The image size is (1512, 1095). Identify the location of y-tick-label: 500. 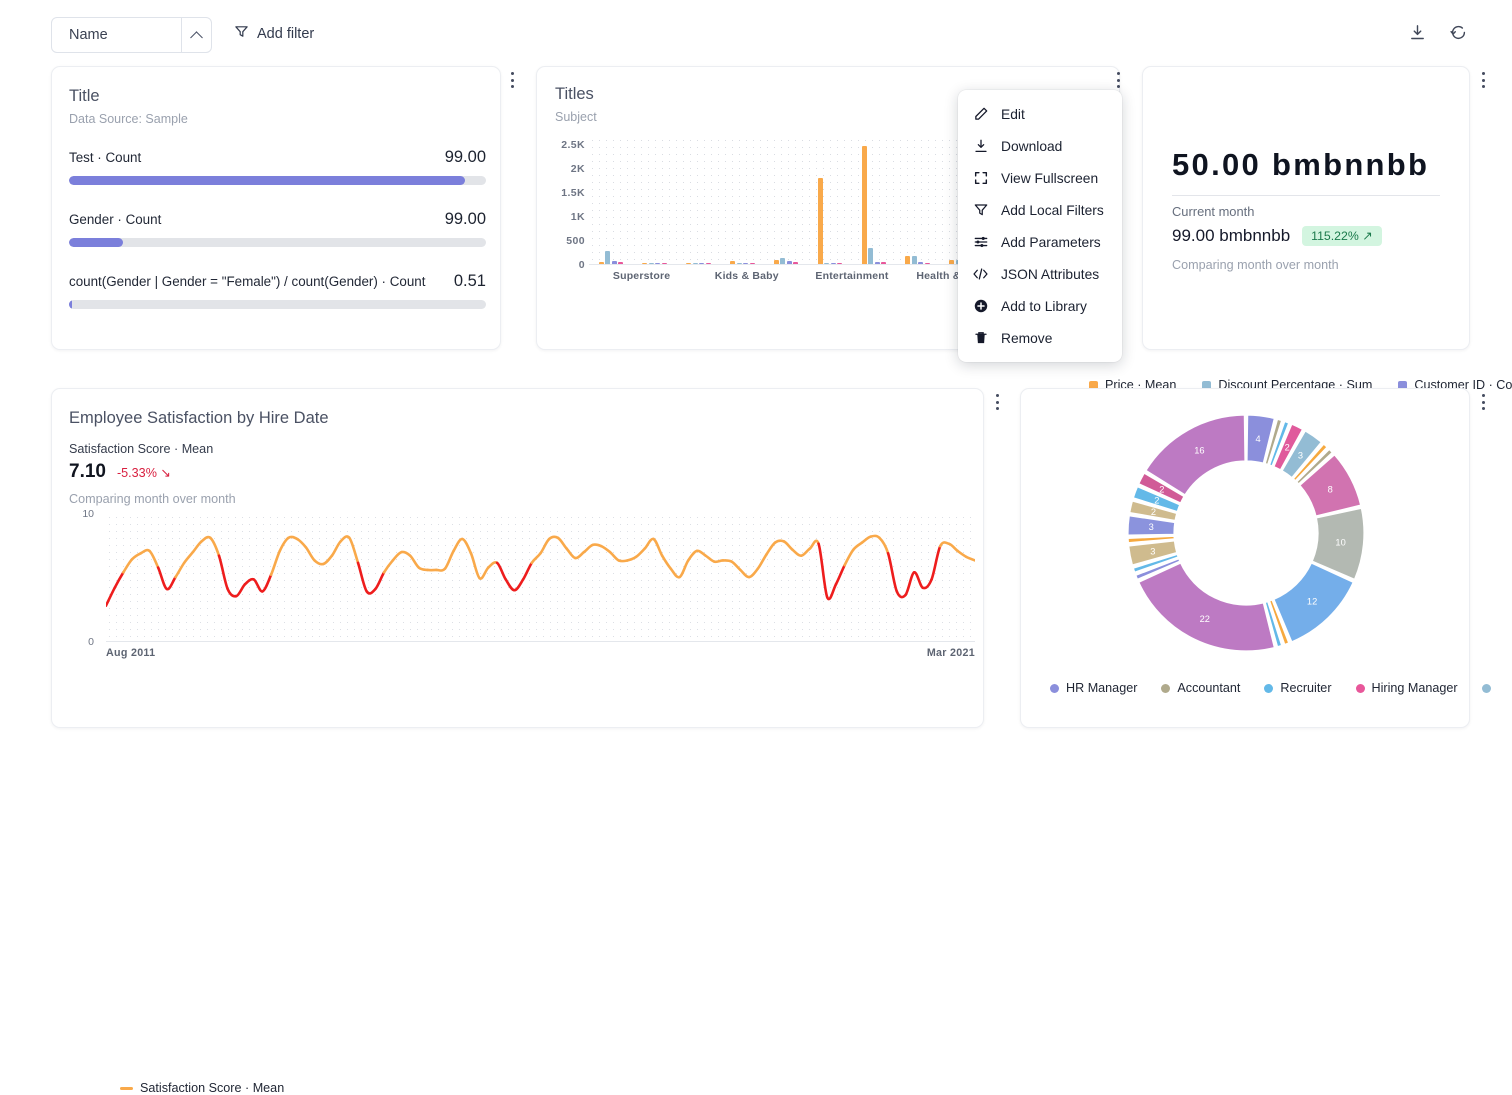
(575, 241).